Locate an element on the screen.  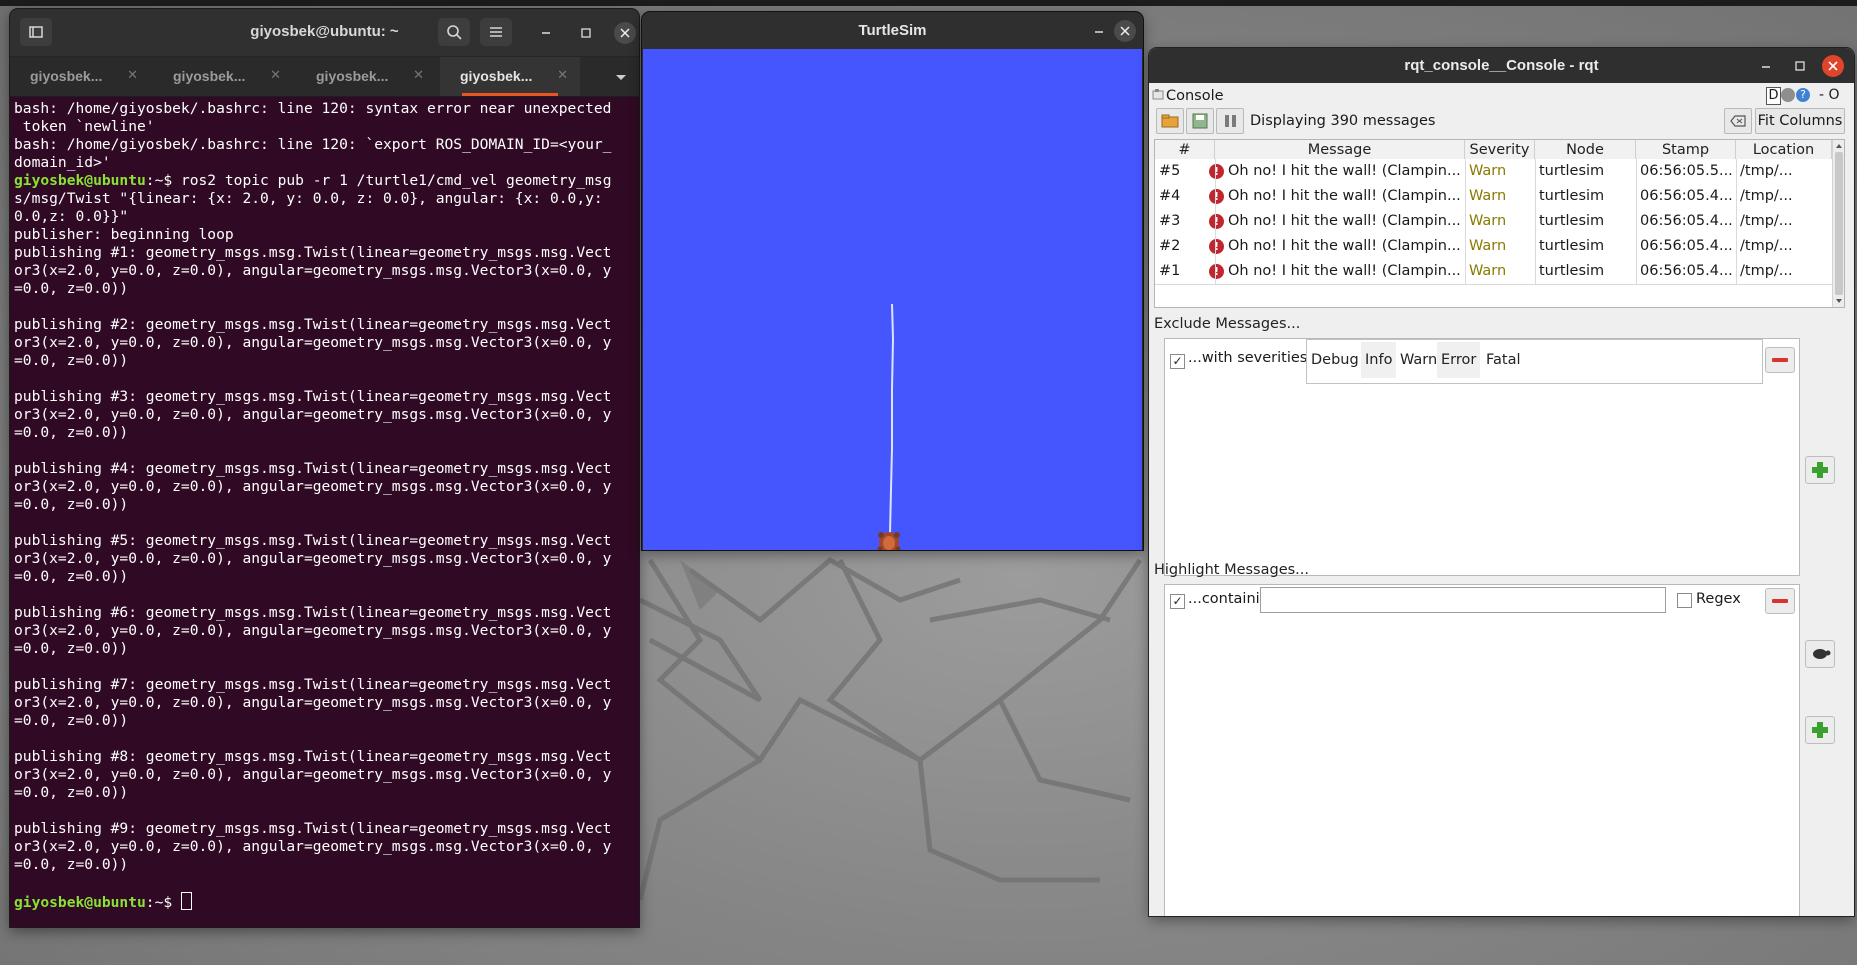
containing-input is located at coordinates (1463, 600).